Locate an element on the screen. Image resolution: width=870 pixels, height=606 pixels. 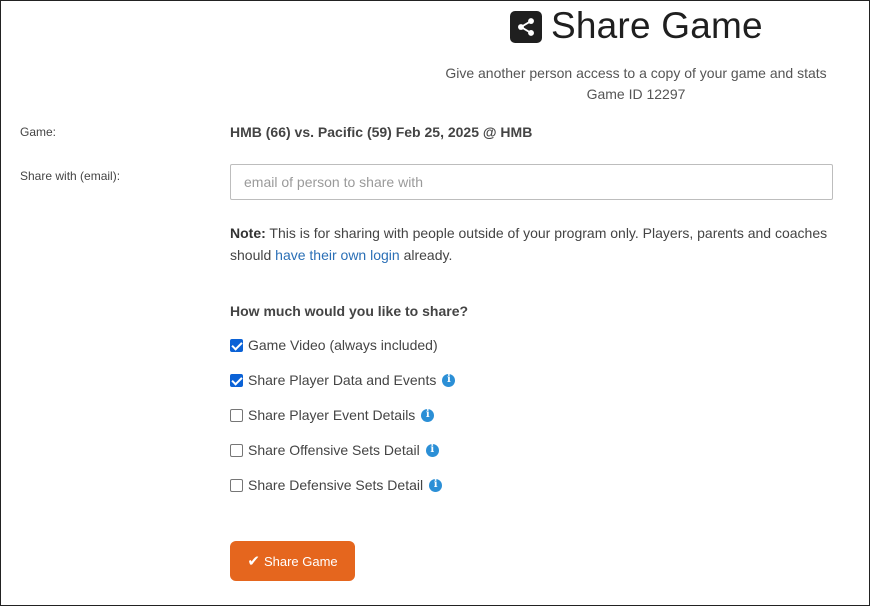
option-label: Share Offensive Sets Detail is located at coordinates (334, 450).